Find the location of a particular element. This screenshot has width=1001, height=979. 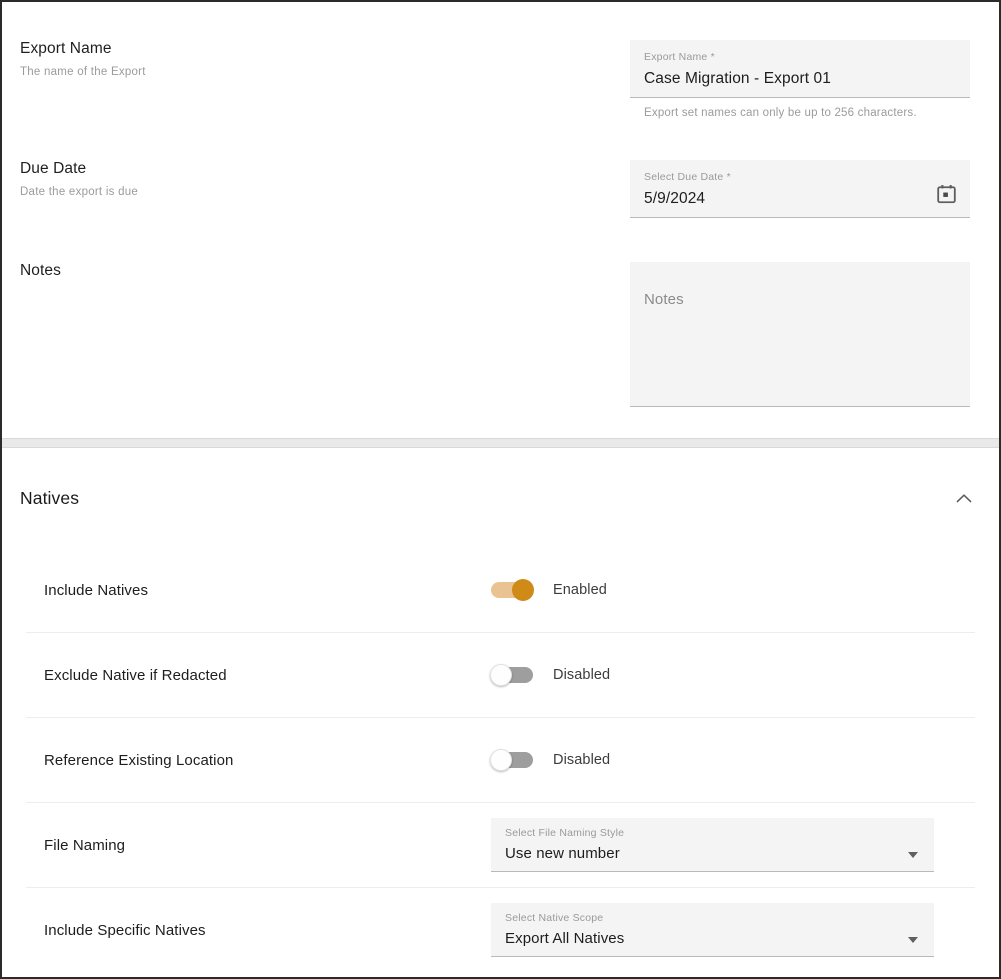

setting-row-include-natives: Include Natives Enabled is located at coordinates (500, 590).